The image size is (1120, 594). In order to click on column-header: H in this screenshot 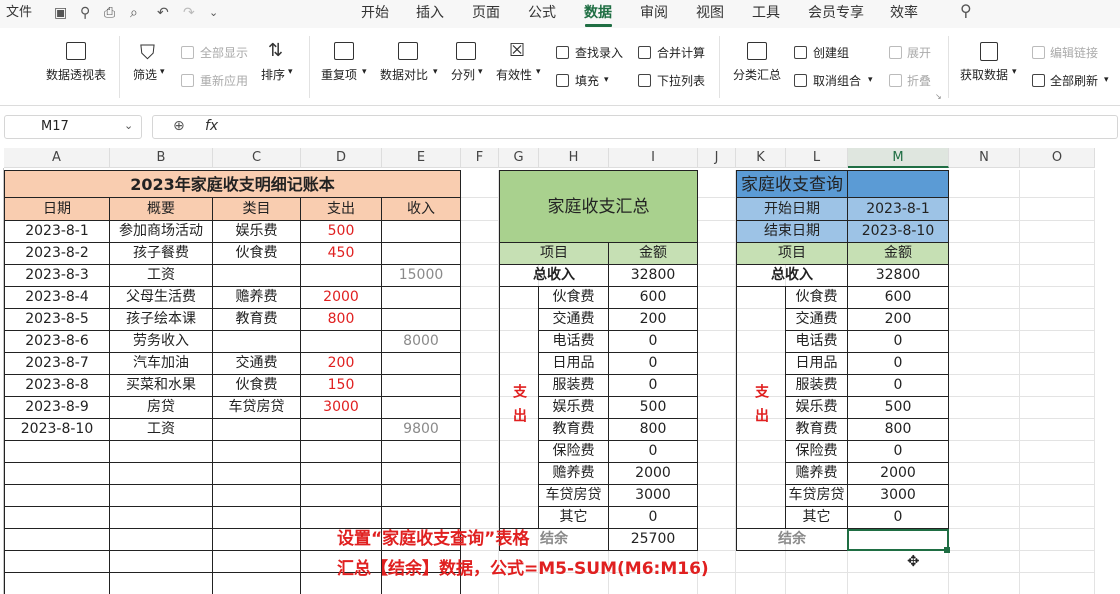, I will do `click(574, 158)`.